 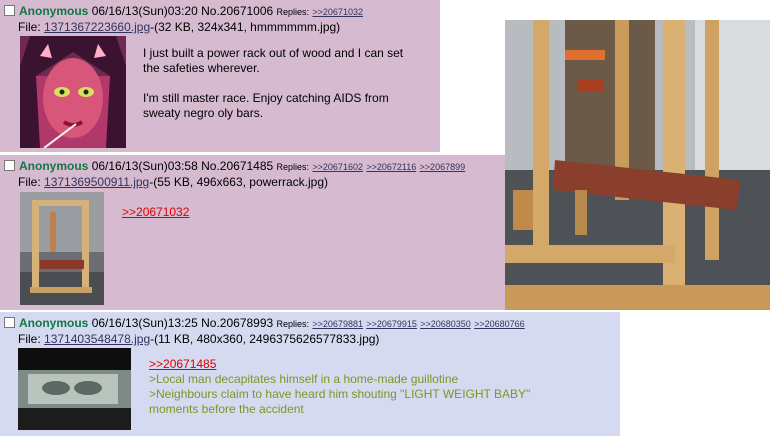 What do you see at coordinates (445, 324) in the screenshot?
I see `reply-link: >>20680350` at bounding box center [445, 324].